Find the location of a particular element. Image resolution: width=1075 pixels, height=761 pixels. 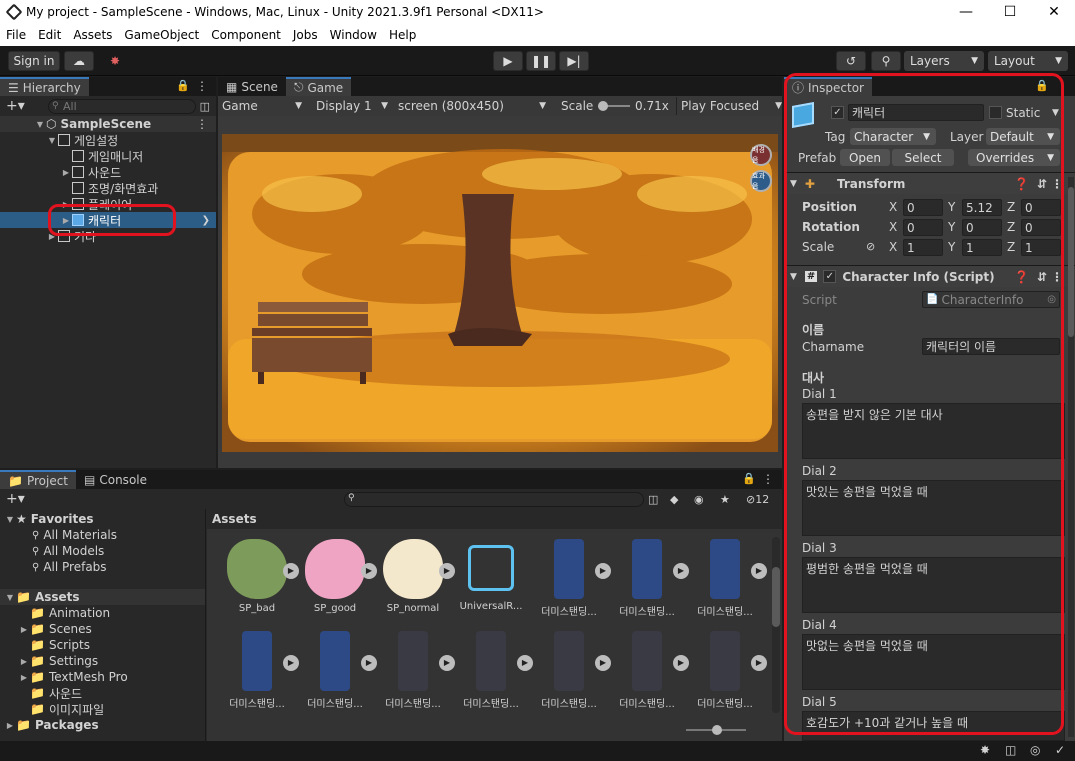

bgm-toggle-button: 배경음 is located at coordinates (761, 155).